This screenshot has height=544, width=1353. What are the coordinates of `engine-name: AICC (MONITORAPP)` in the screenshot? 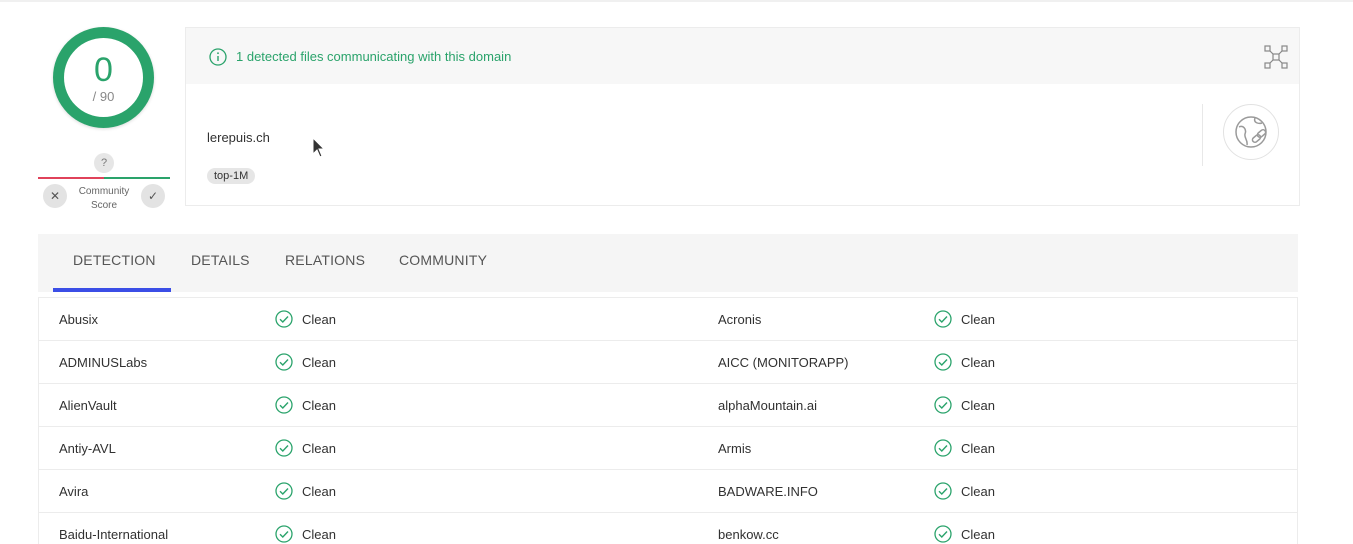 It's located at (783, 362).